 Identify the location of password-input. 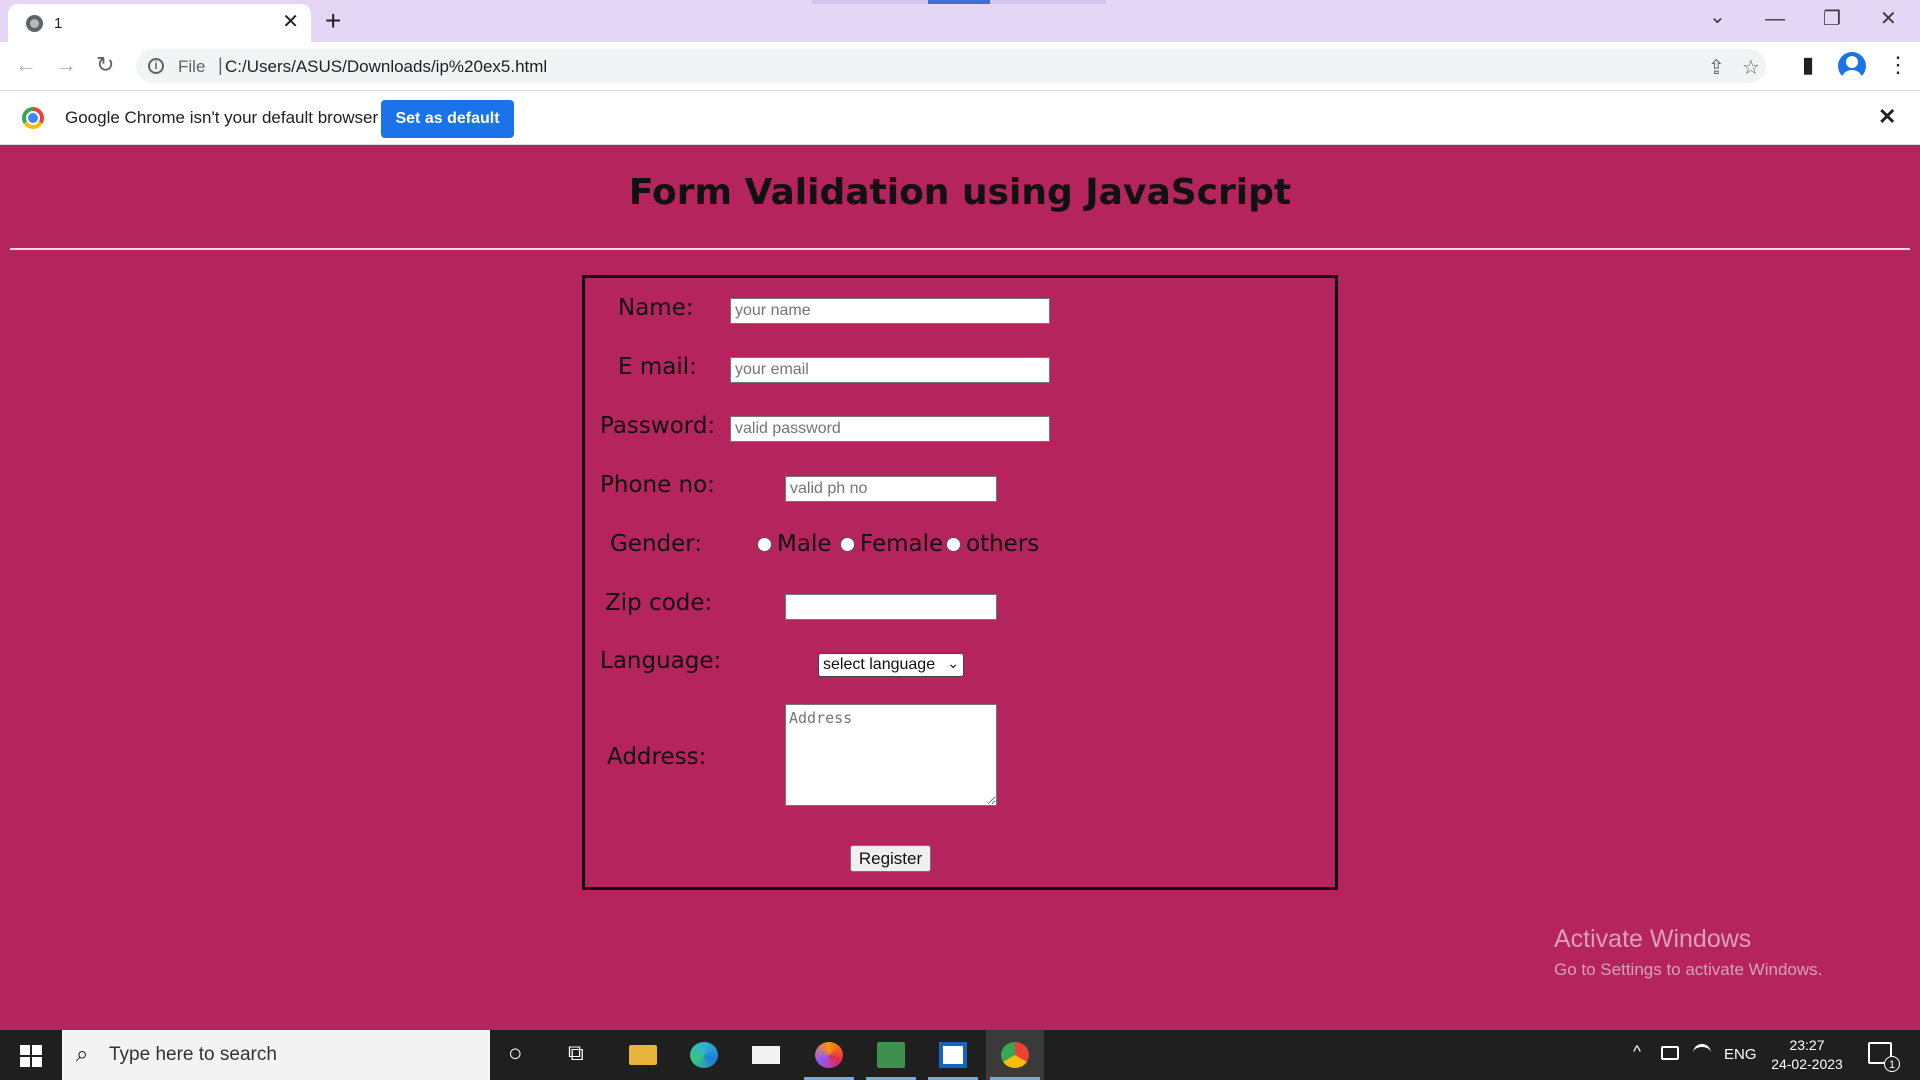
(890, 429).